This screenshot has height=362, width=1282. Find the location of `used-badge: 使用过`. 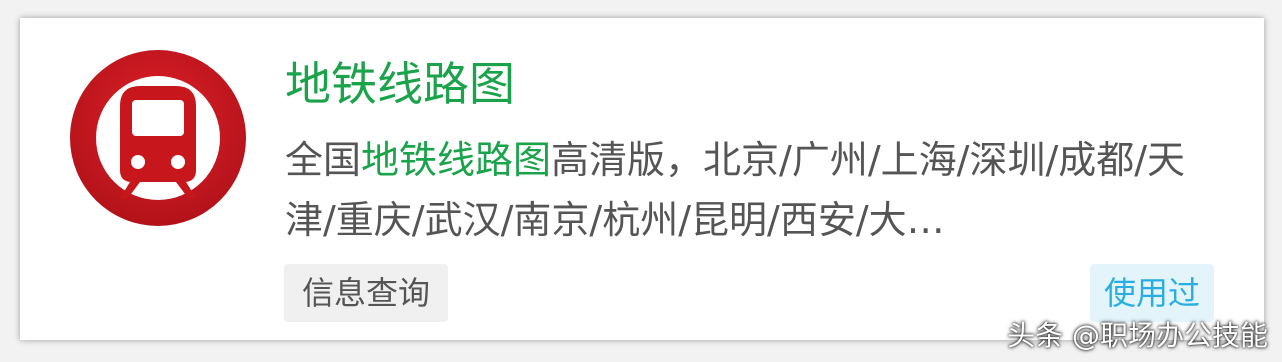

used-badge: 使用过 is located at coordinates (1151, 293).